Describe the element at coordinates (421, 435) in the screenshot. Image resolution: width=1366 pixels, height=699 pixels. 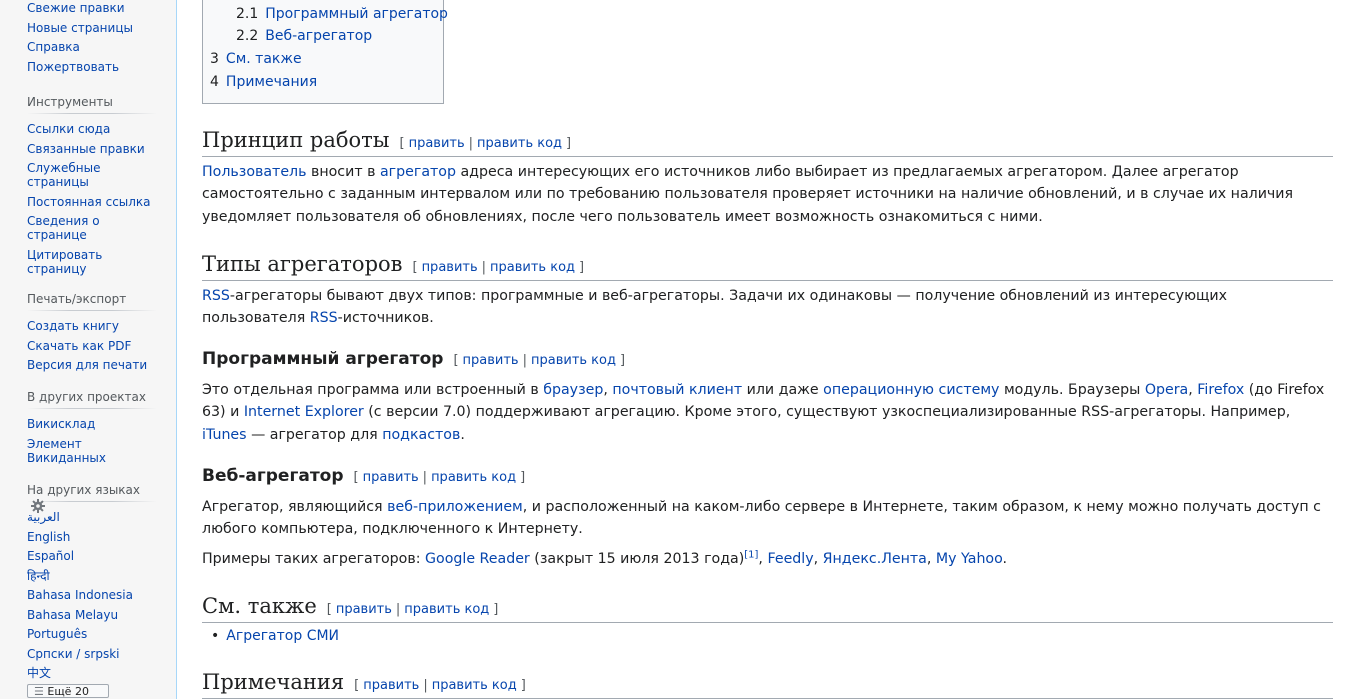
I see `inline-link: подкастов` at that location.